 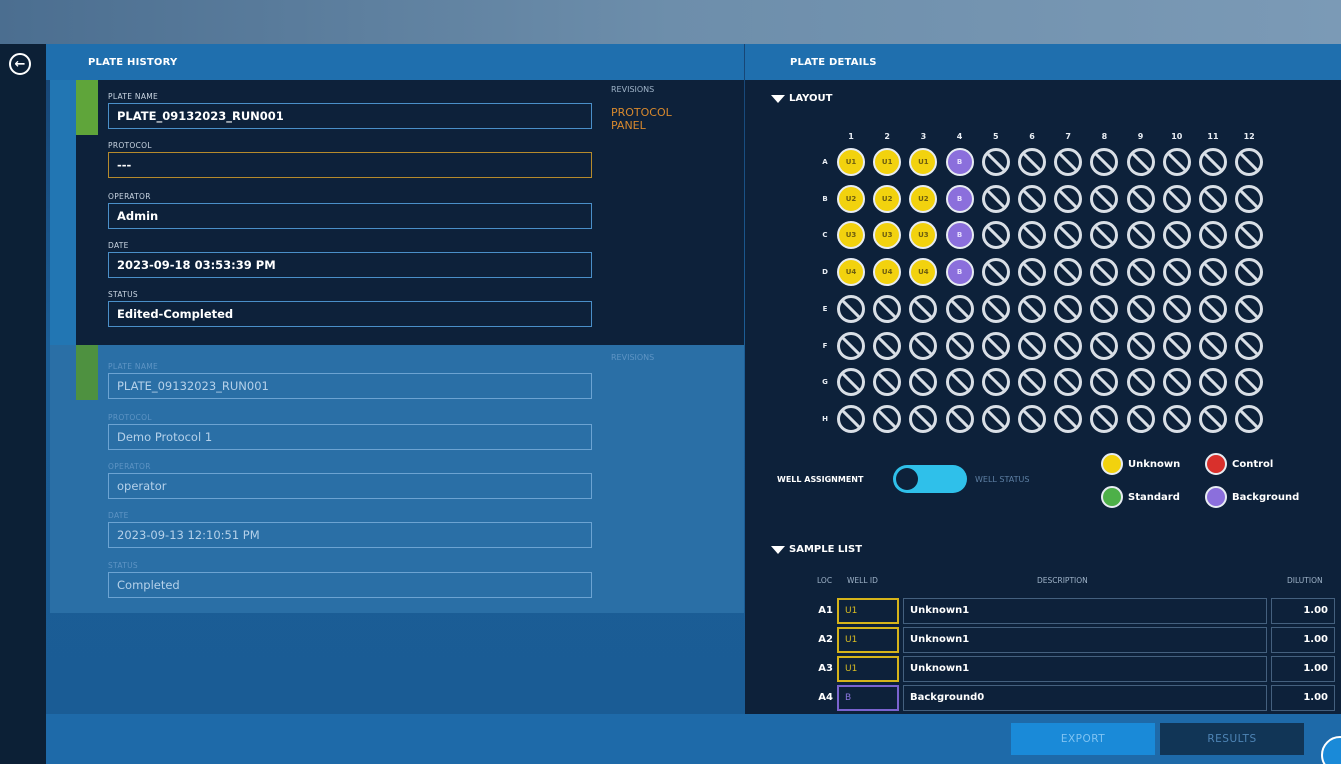 What do you see at coordinates (816, 549) in the screenshot?
I see `sample-list-section-toggle: SAMPLE LIST` at bounding box center [816, 549].